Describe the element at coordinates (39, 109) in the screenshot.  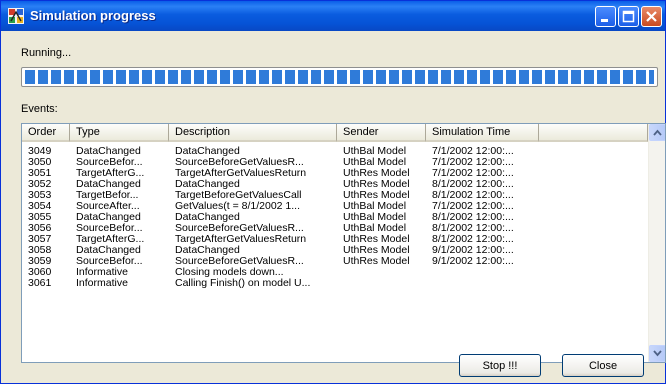
I see `events-label: Events:` at that location.